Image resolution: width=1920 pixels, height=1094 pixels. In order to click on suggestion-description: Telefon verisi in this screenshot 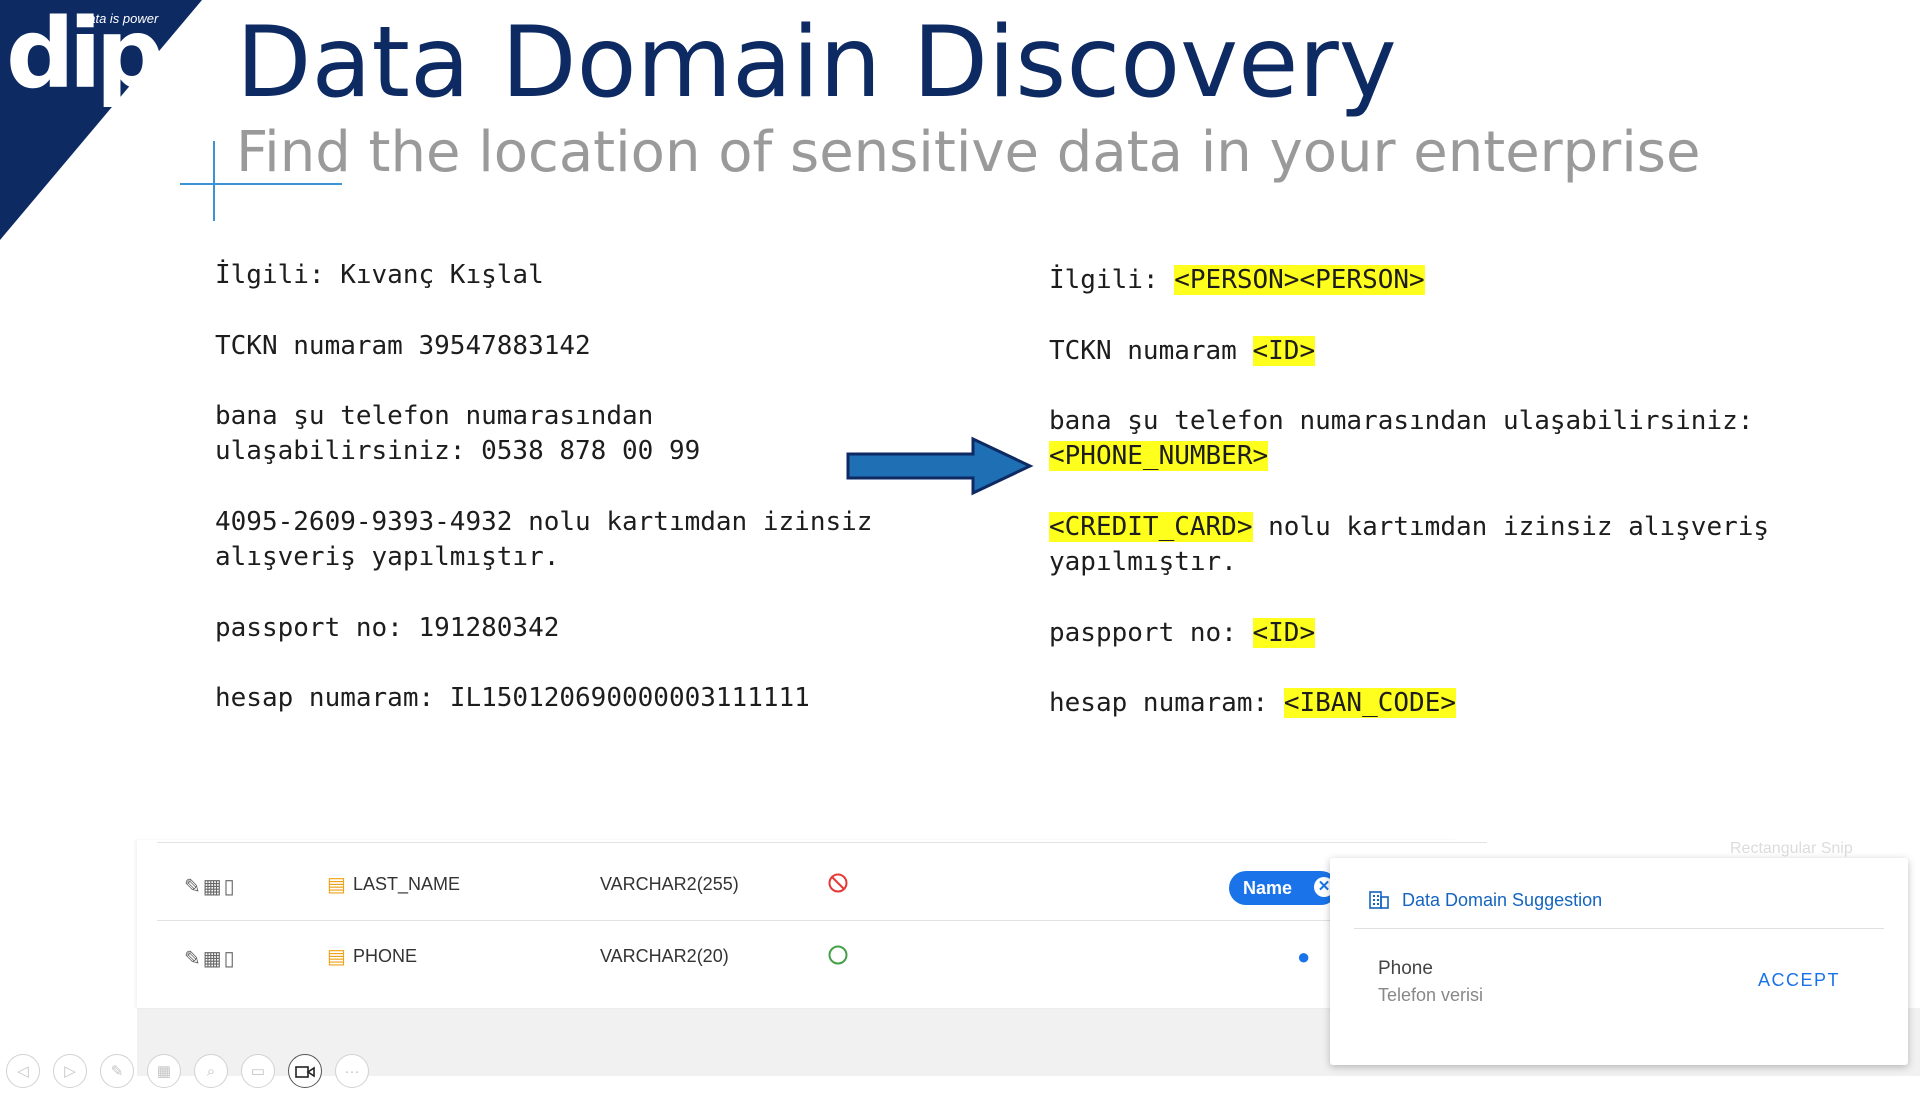, I will do `click(1431, 995)`.